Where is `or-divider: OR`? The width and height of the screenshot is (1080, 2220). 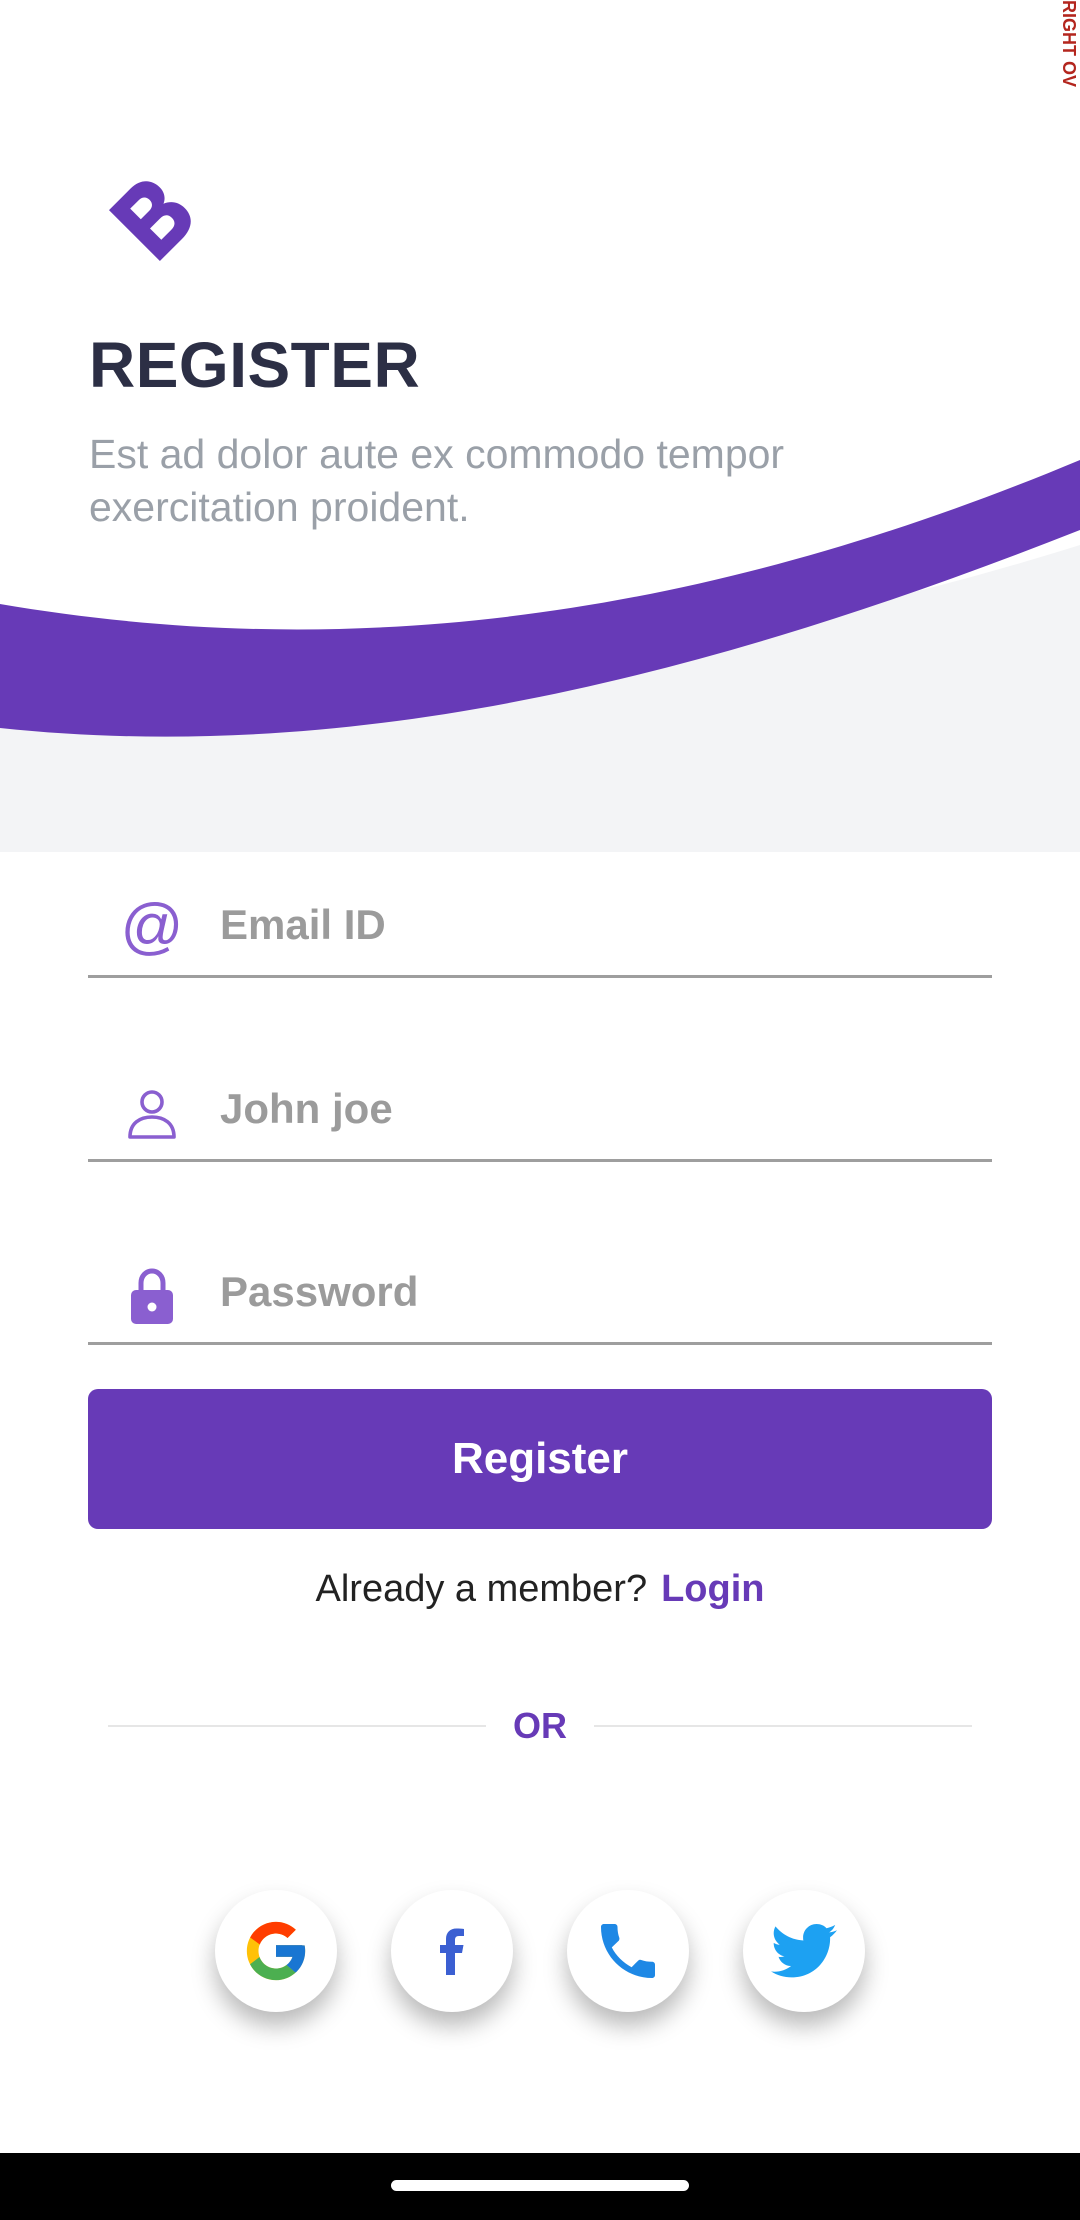
or-divider: OR is located at coordinates (540, 1726).